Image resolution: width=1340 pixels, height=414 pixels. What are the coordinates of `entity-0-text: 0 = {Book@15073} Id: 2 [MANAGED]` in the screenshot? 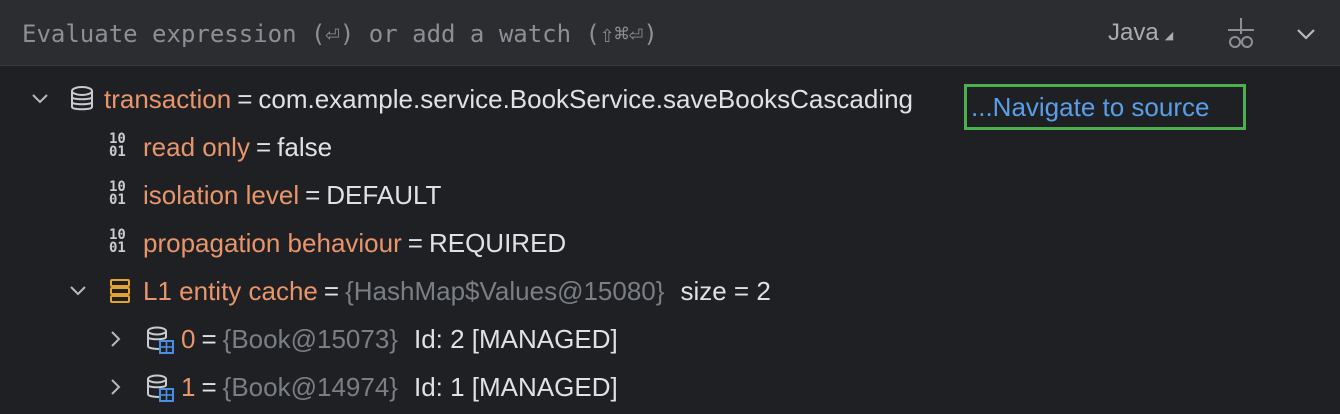 It's located at (399, 339).